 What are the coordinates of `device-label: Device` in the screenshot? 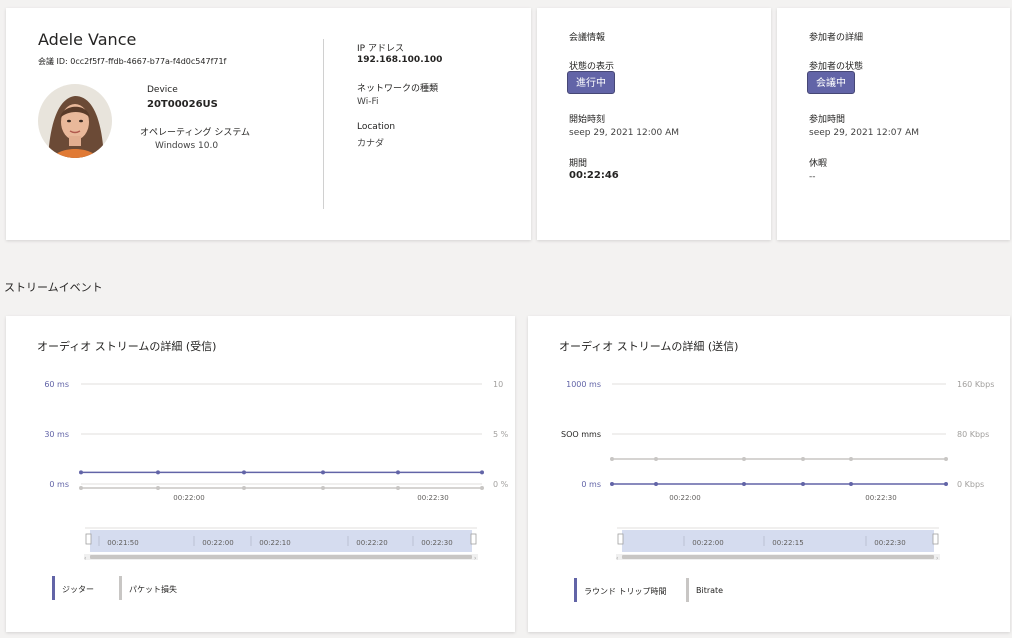 It's located at (162, 90).